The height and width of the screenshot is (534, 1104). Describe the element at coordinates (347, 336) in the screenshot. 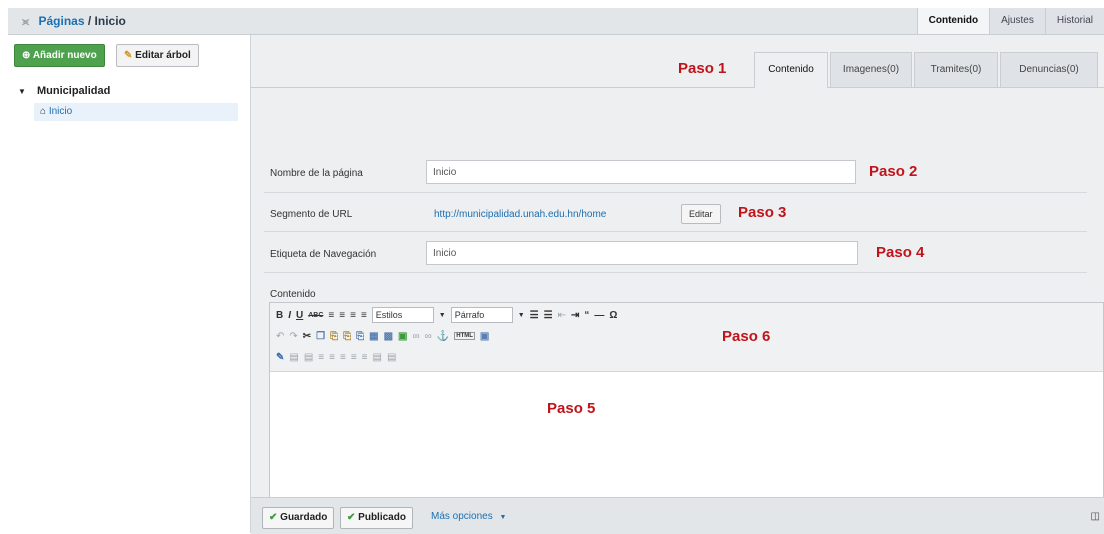

I see `paste-text-icon: ⎘` at that location.